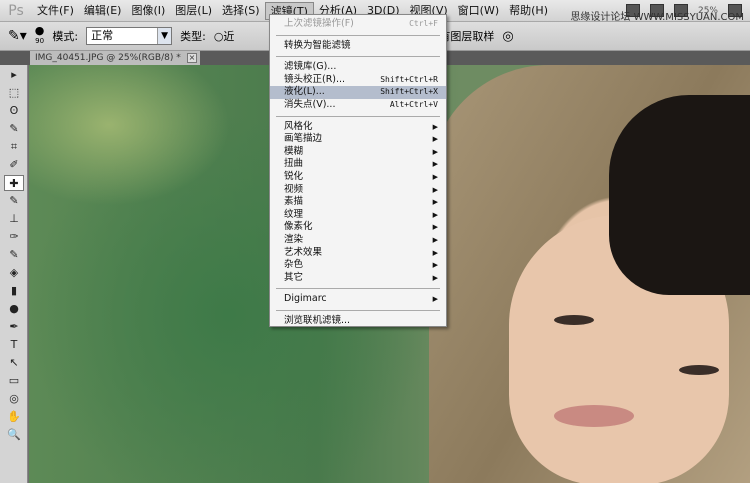 This screenshot has height=483, width=750. I want to click on type-radio: ○近, so click(224, 36).